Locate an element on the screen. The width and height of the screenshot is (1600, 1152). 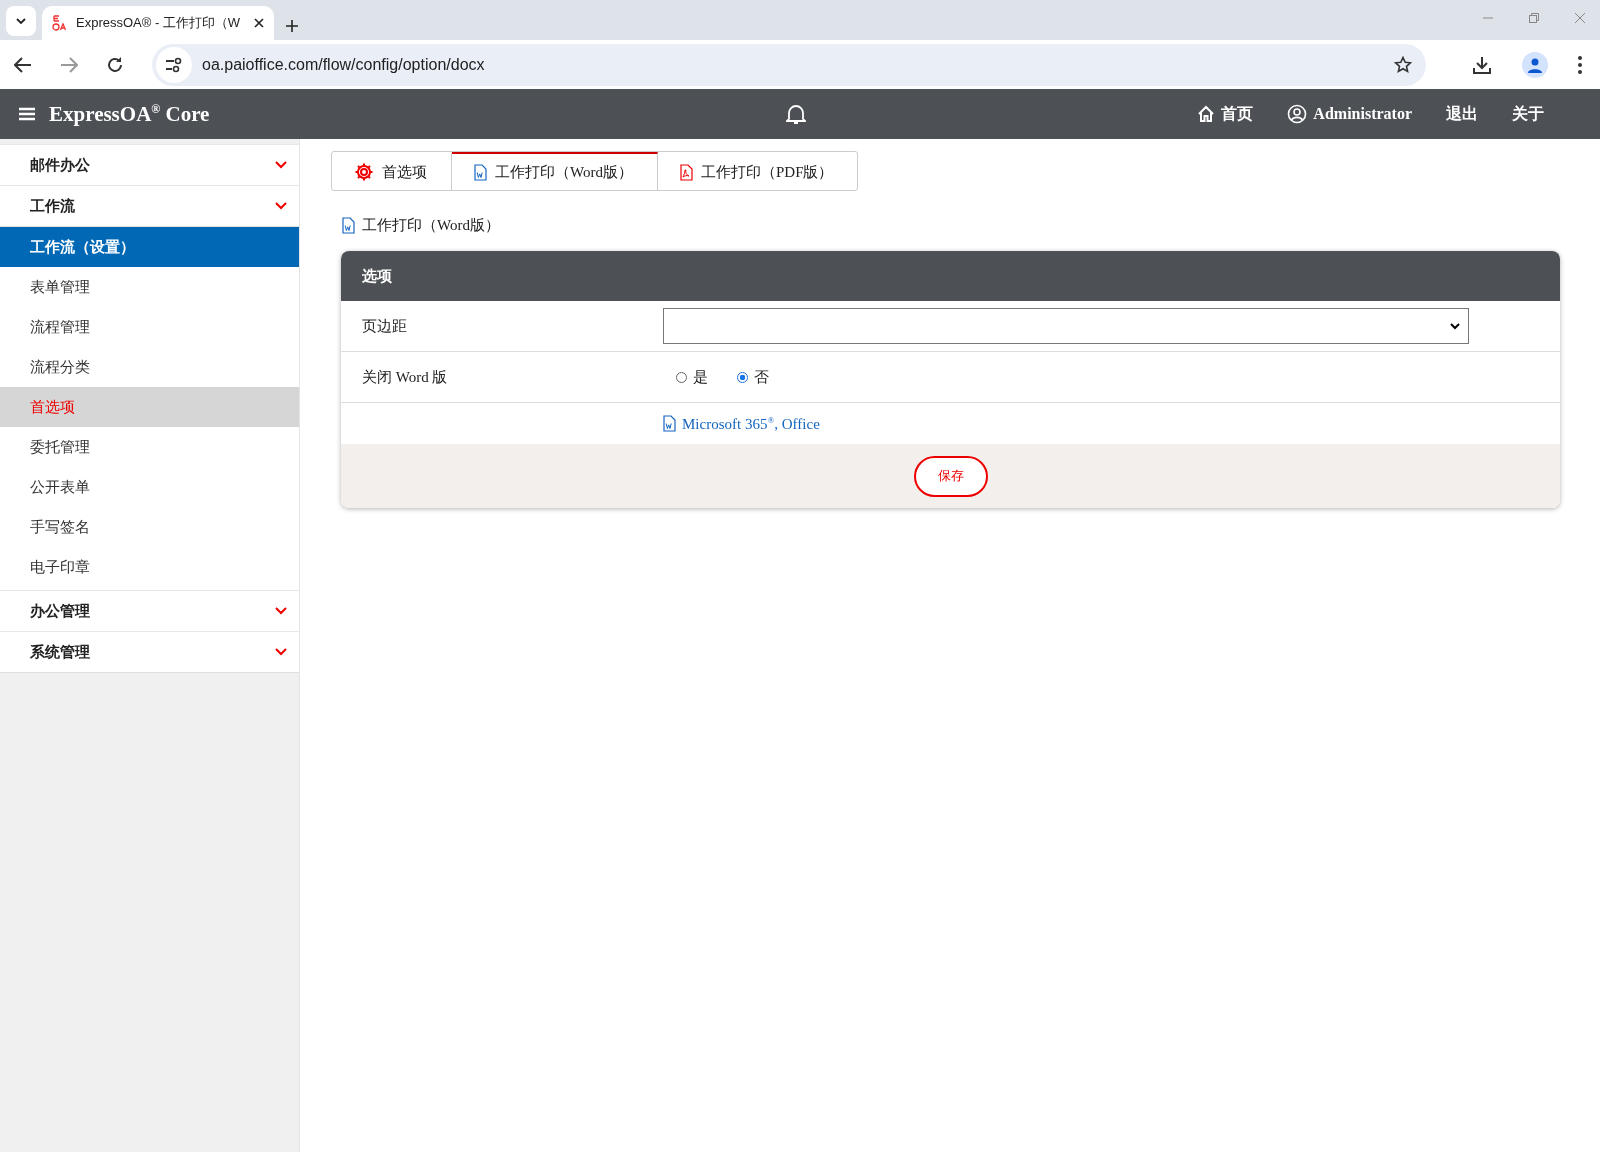
url-text: oa.paioffice.com/flow/config/option/docx is located at coordinates (344, 64).